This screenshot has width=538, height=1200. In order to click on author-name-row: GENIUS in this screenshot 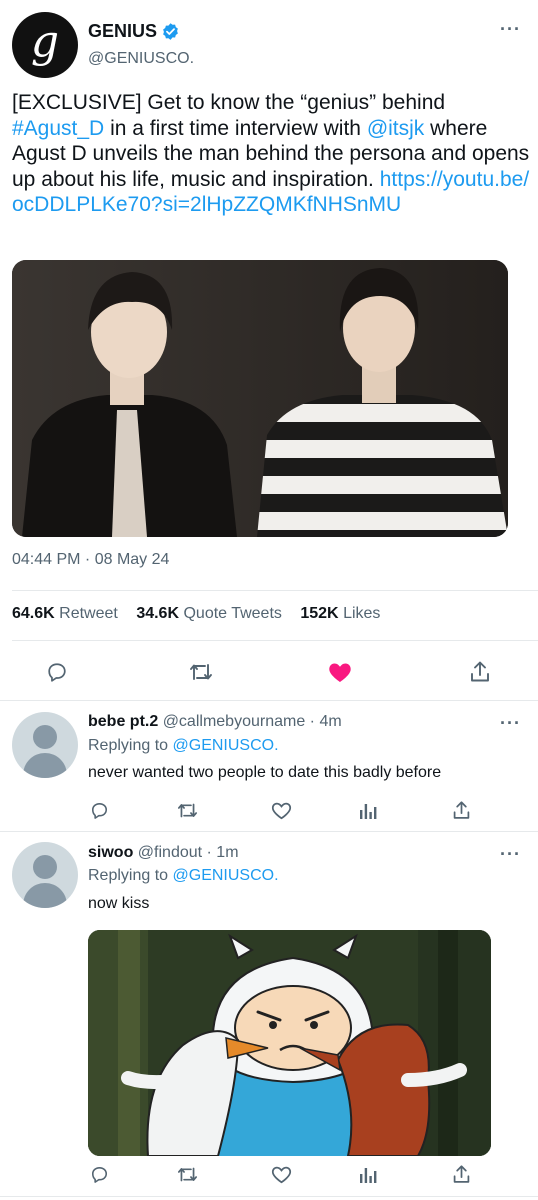, I will do `click(134, 31)`.